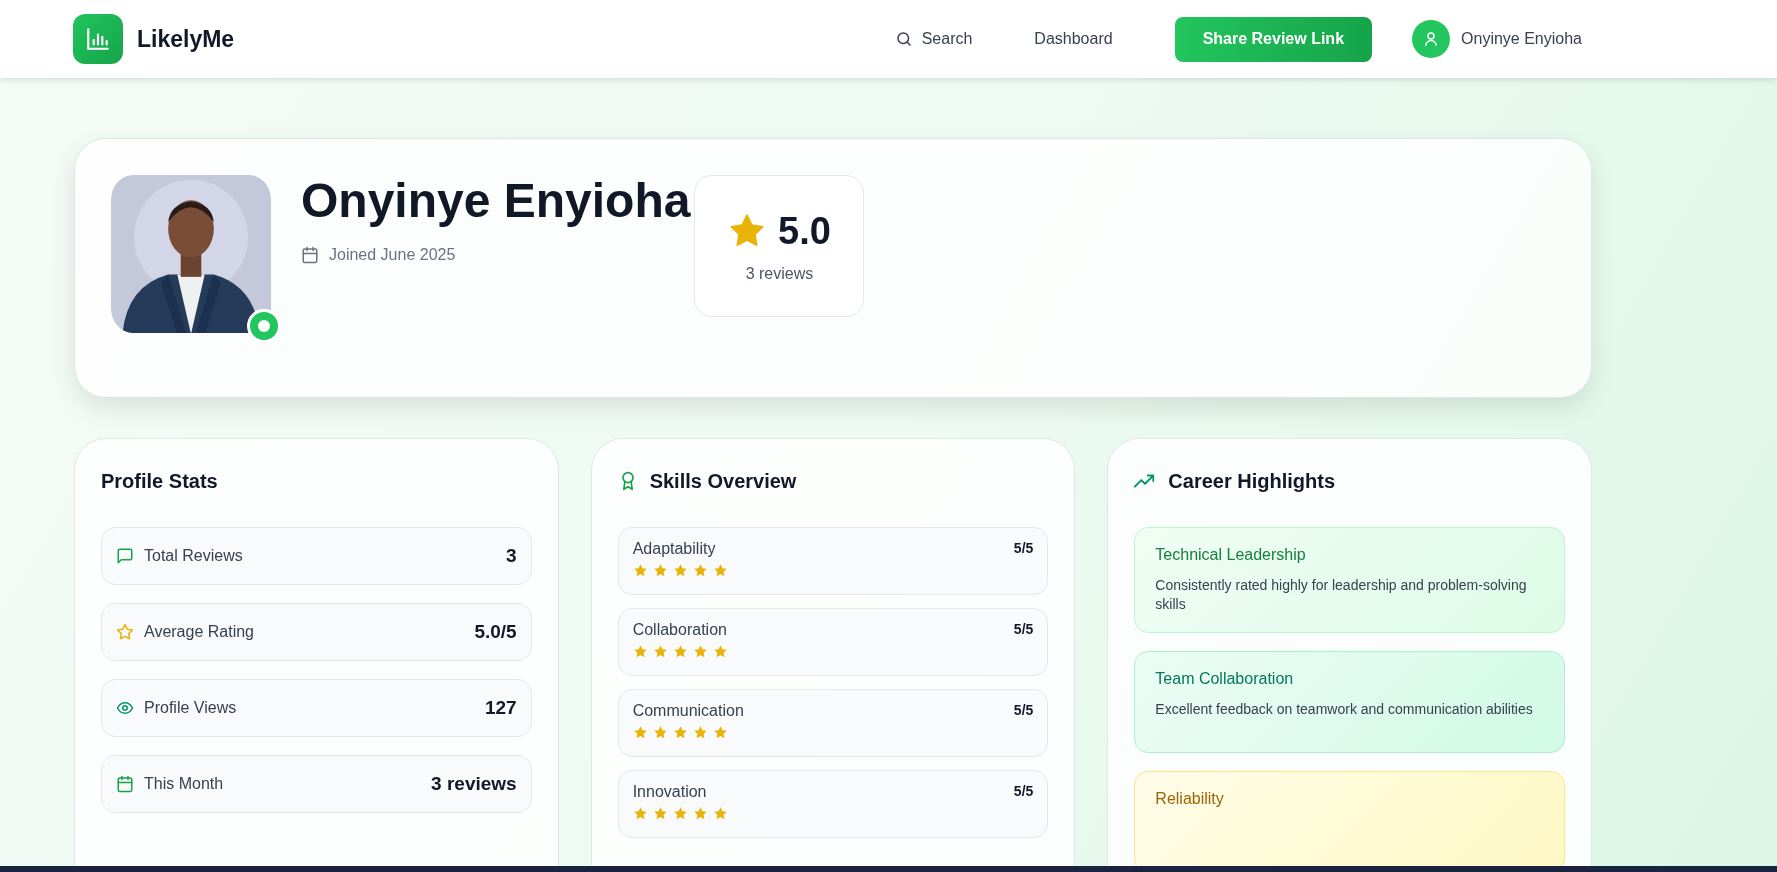 Image resolution: width=1777 pixels, height=872 pixels. What do you see at coordinates (1145, 481) in the screenshot?
I see `trending-up-icon` at bounding box center [1145, 481].